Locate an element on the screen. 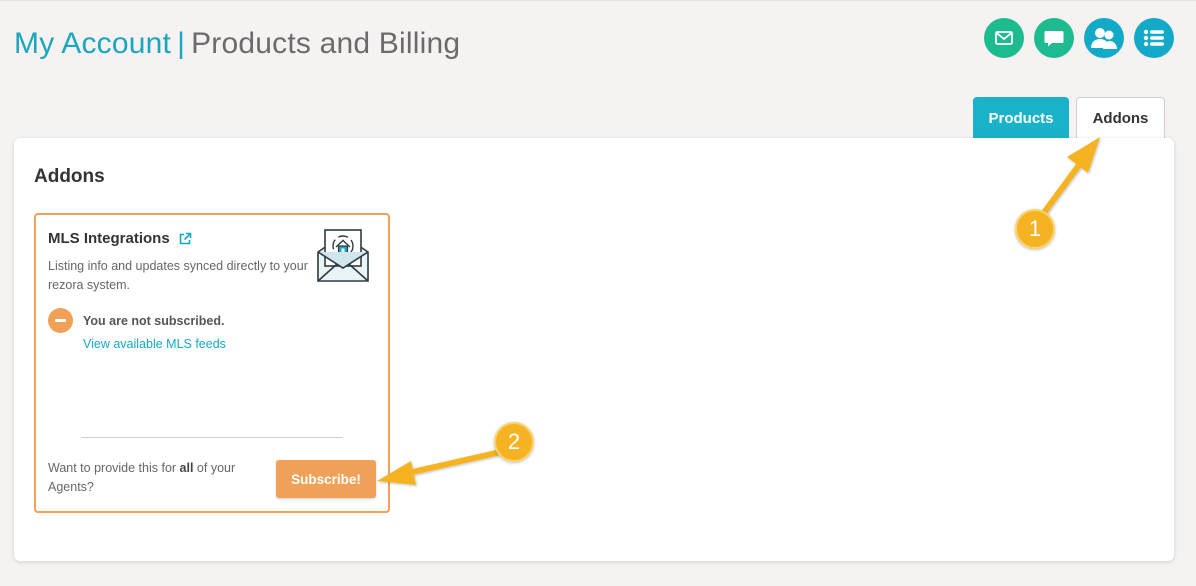 The width and height of the screenshot is (1196, 586). page-title: My Account | Products and Billing is located at coordinates (237, 44).